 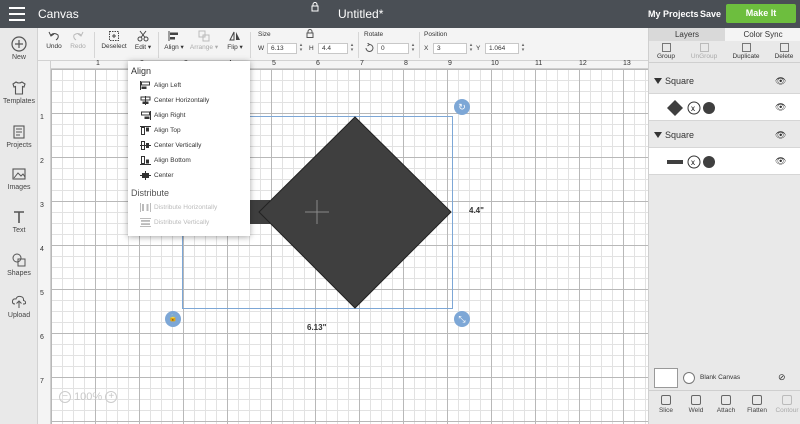 What do you see at coordinates (174, 39) in the screenshot?
I see `align-dropdown: Align ▾` at bounding box center [174, 39].